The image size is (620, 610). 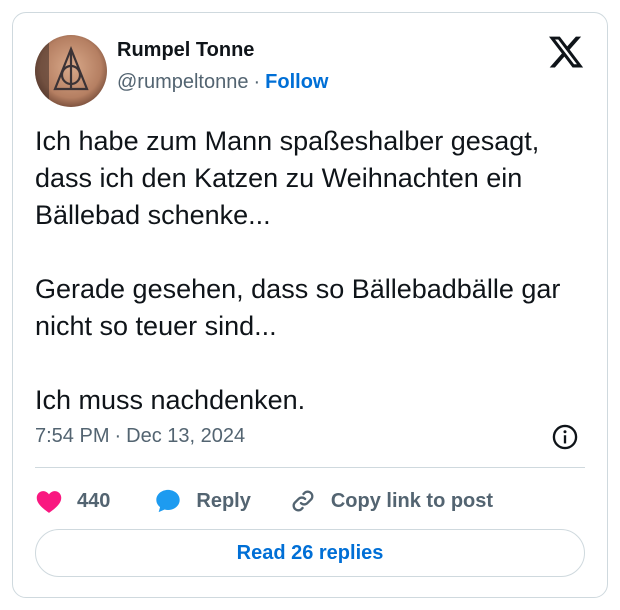 What do you see at coordinates (223, 500) in the screenshot?
I see `reply-label: Reply` at bounding box center [223, 500].